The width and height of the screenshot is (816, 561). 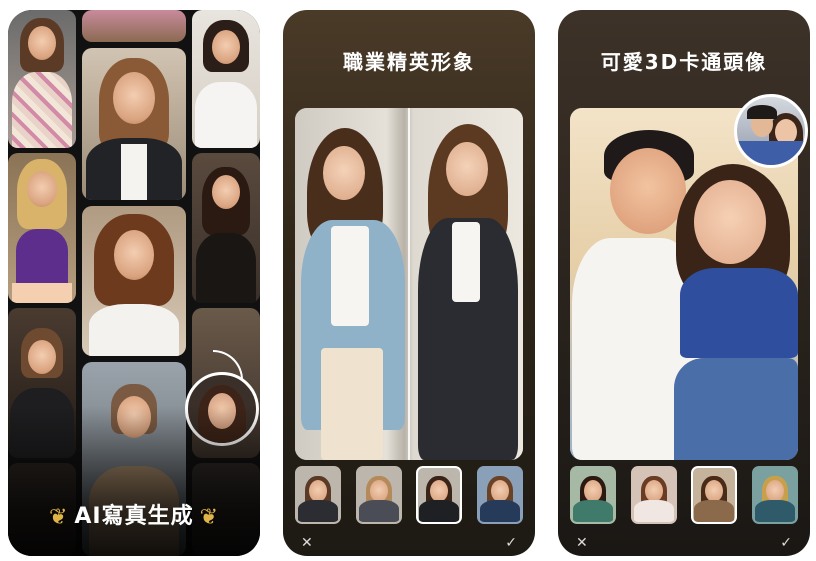 What do you see at coordinates (351, 284) in the screenshot?
I see `before-portrait` at bounding box center [351, 284].